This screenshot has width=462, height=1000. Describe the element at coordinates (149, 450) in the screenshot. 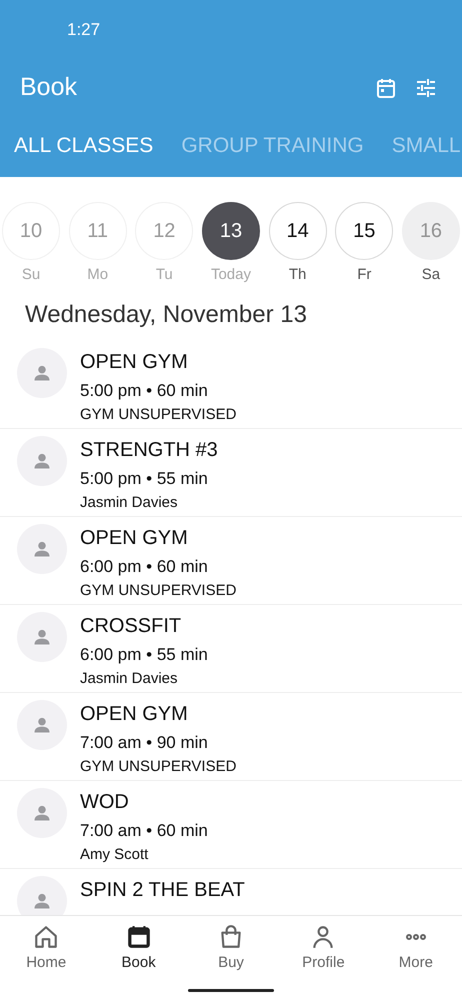

I see `class-name: STRENGTH #3` at that location.